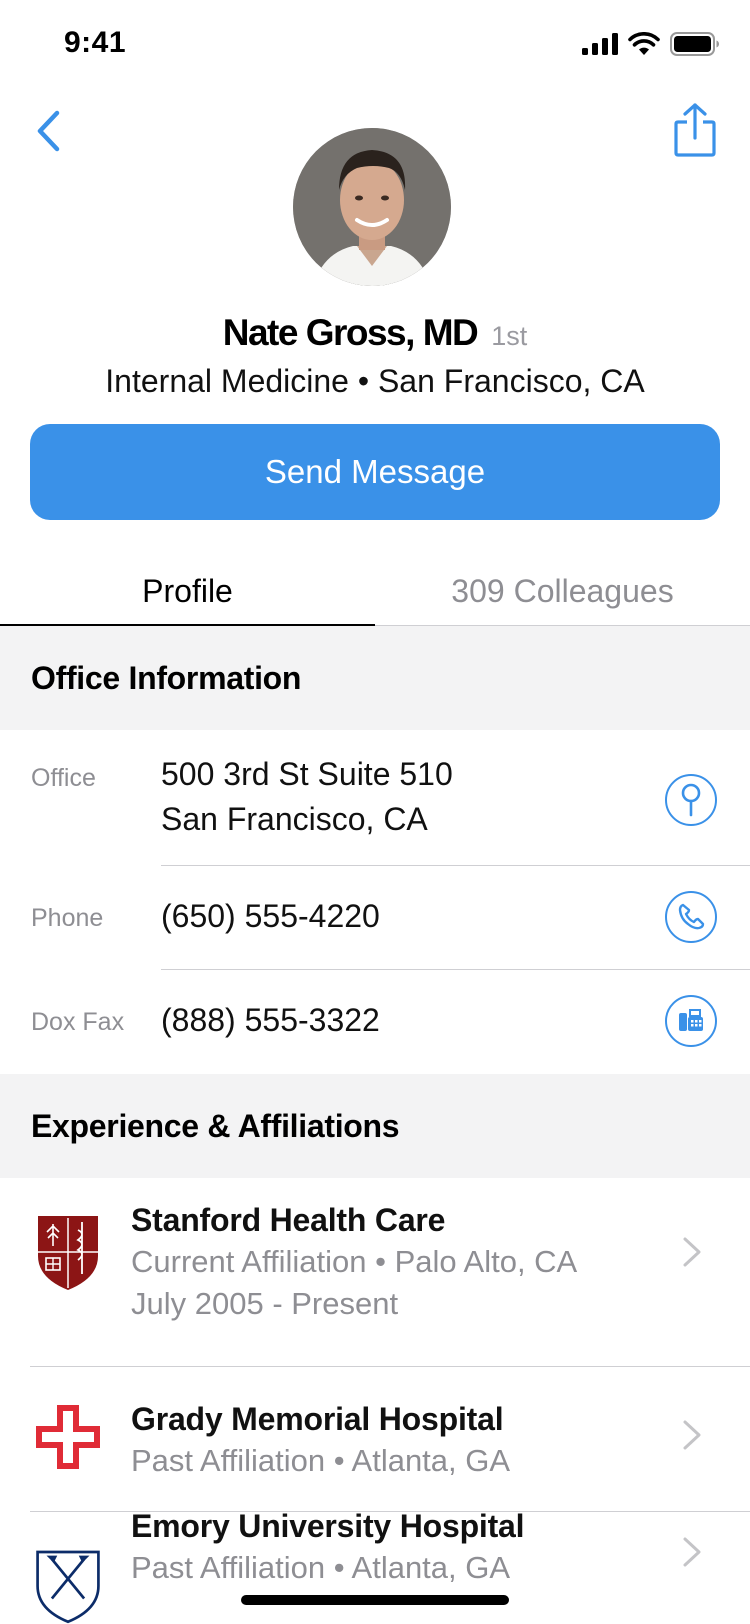 Image resolution: width=750 pixels, height=1624 pixels. What do you see at coordinates (375, 381) in the screenshot?
I see `profile-subtitle: Internal Medicine • San Francisco, CA` at bounding box center [375, 381].